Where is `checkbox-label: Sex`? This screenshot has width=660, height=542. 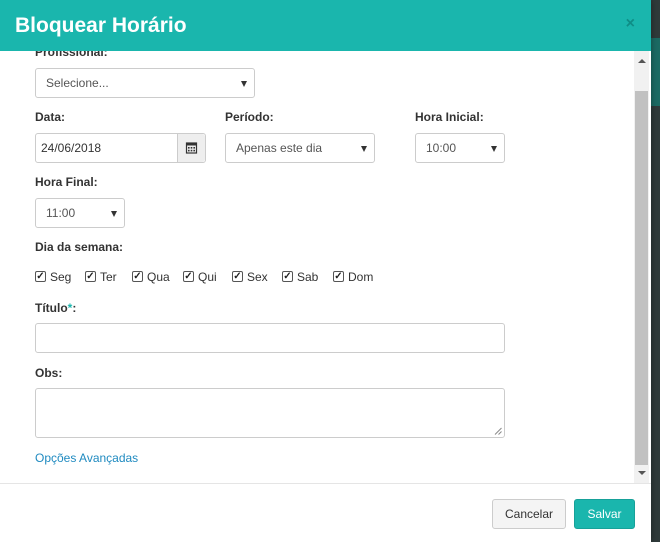
checkbox-label: Sex is located at coordinates (257, 277).